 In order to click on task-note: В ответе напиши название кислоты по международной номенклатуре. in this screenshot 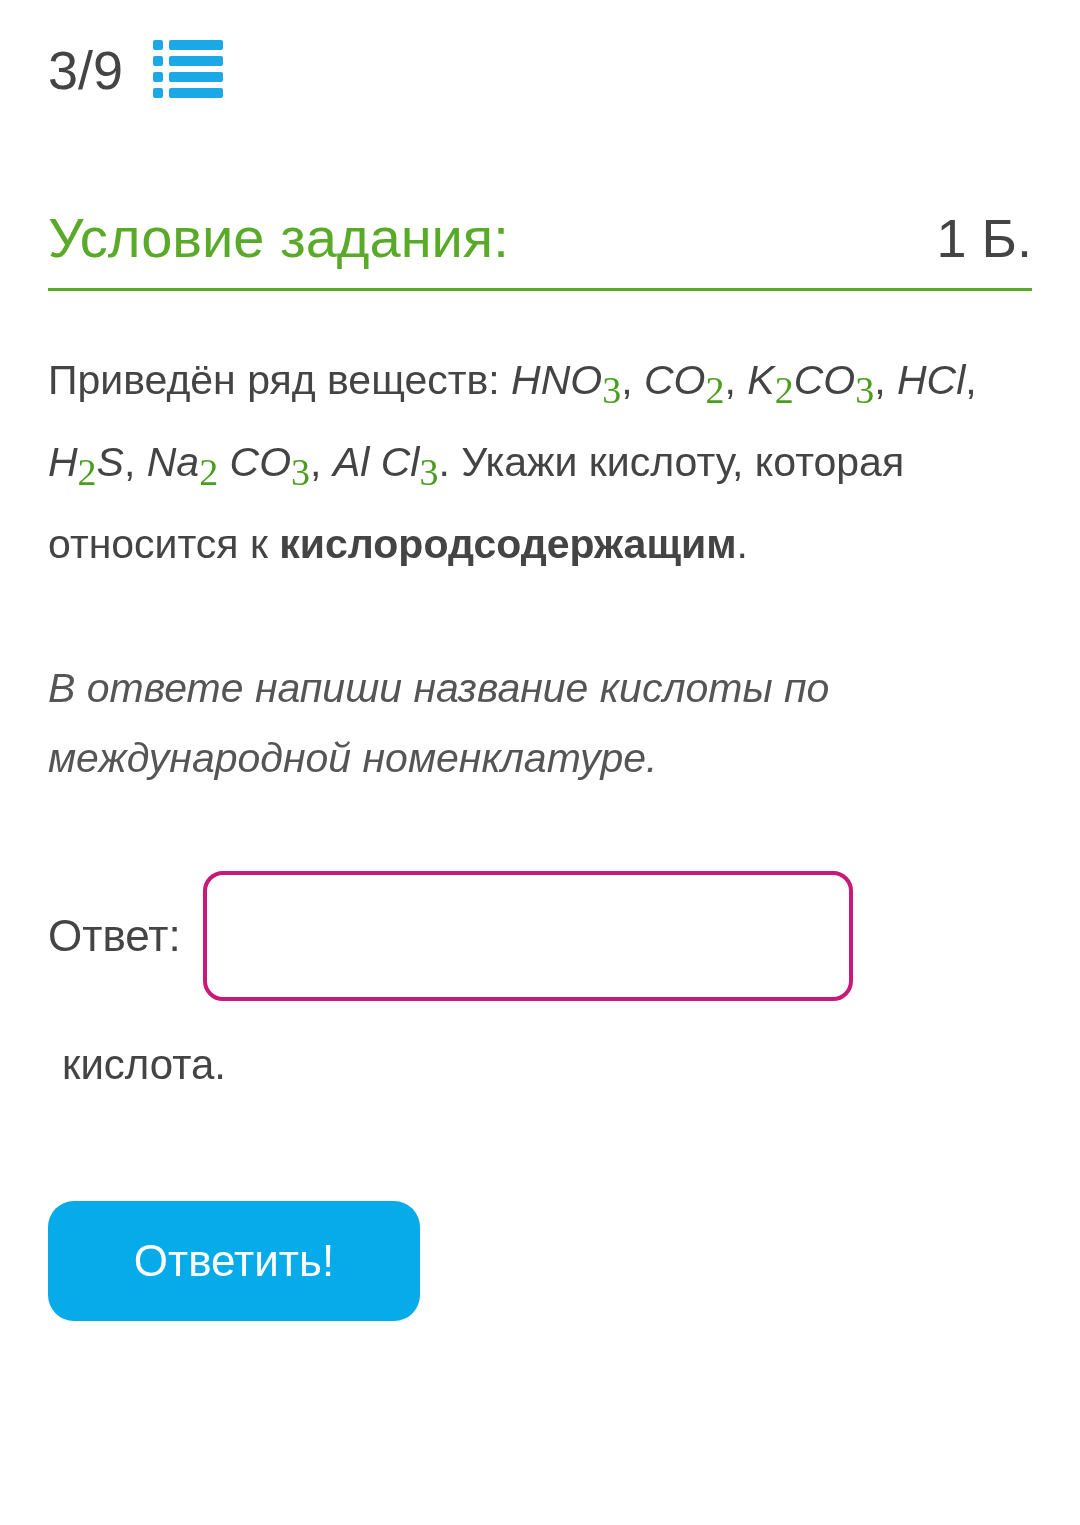, I will do `click(439, 723)`.